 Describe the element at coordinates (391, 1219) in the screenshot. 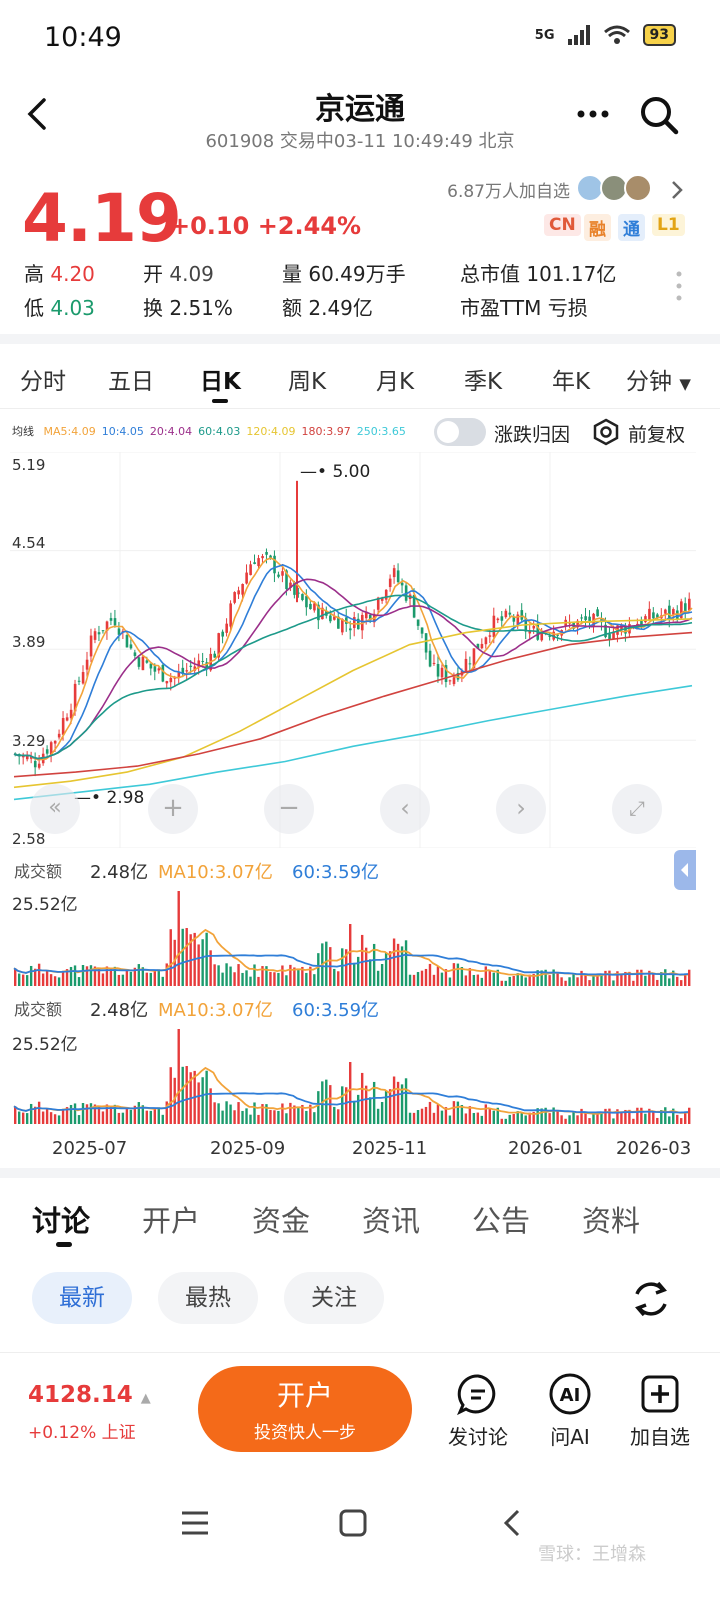

I see `tab-news: 资讯` at that location.